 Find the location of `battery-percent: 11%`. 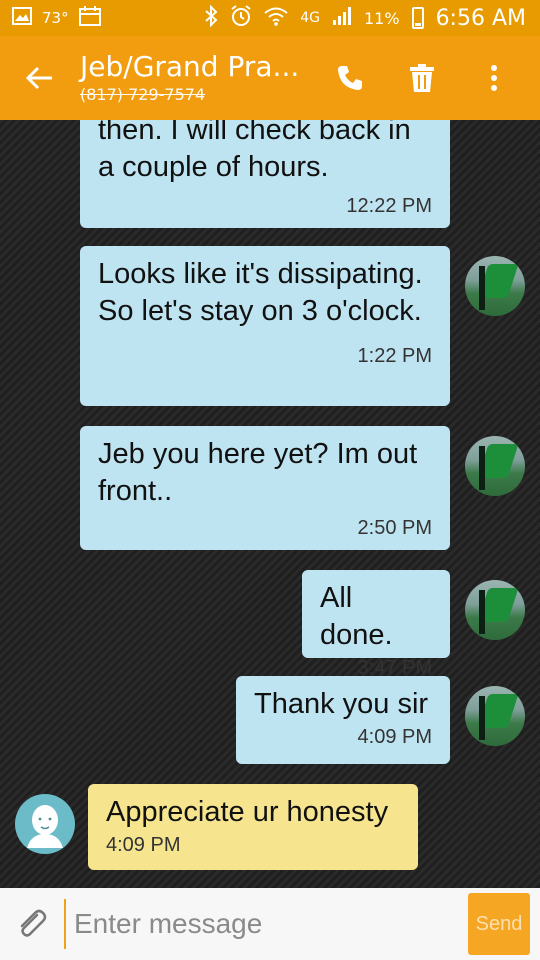

battery-percent: 11% is located at coordinates (382, 18).